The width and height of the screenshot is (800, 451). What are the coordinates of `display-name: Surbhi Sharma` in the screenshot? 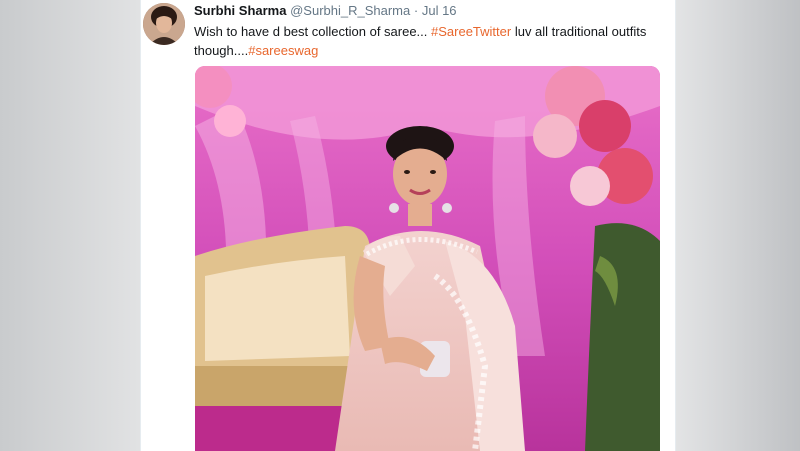 It's located at (240, 10).